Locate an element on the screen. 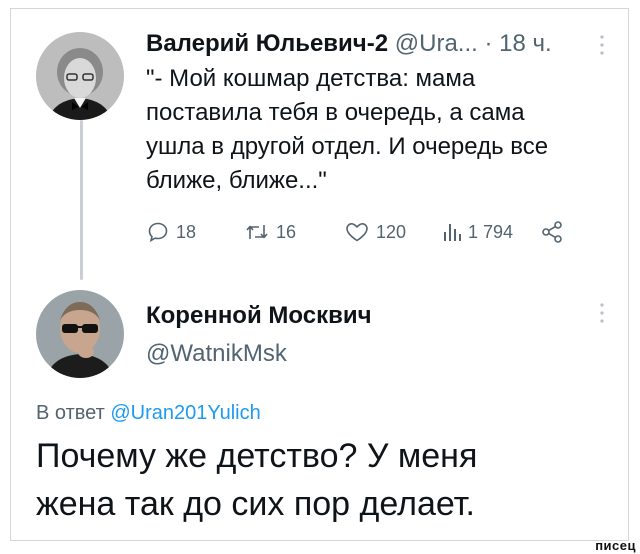  tweet2-header: Коренной Москвич is located at coordinates (259, 316).